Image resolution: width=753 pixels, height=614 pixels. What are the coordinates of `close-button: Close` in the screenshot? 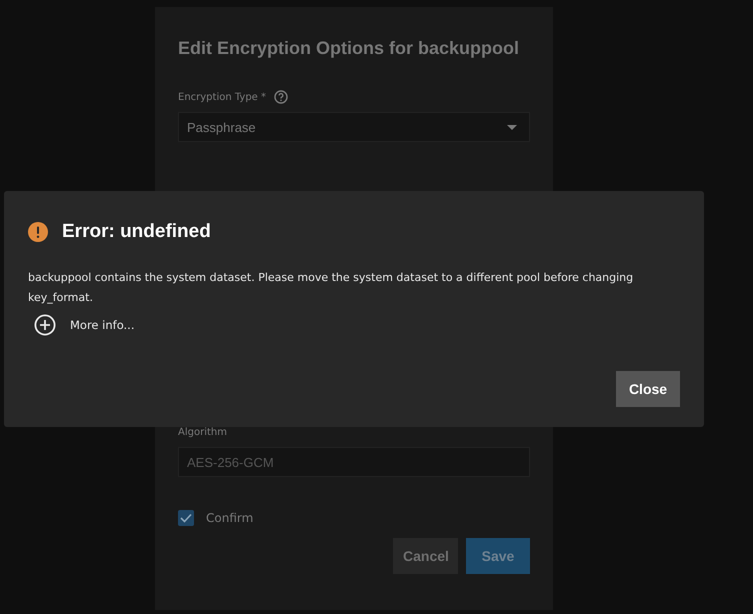 It's located at (648, 389).